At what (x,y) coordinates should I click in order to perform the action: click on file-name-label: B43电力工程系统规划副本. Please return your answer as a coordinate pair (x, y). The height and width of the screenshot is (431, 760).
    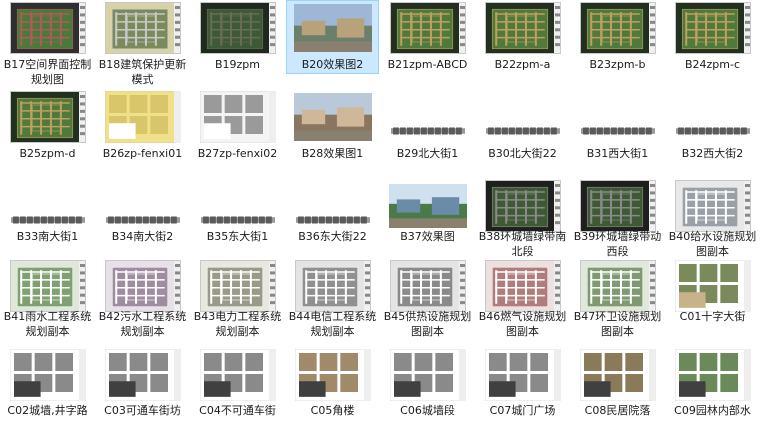
    Looking at the image, I should click on (237, 324).